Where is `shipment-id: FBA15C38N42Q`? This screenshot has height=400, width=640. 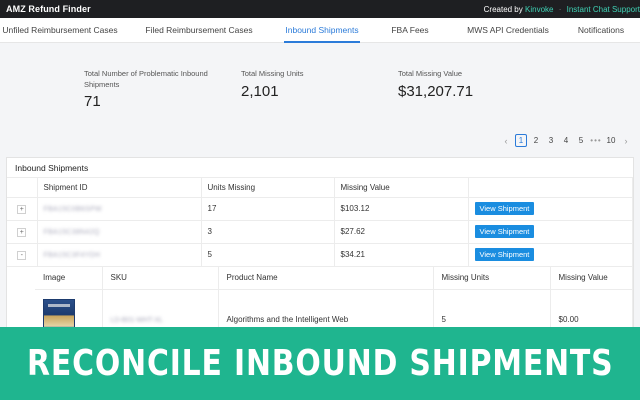
shipment-id: FBA15C38N42Q is located at coordinates (71, 232).